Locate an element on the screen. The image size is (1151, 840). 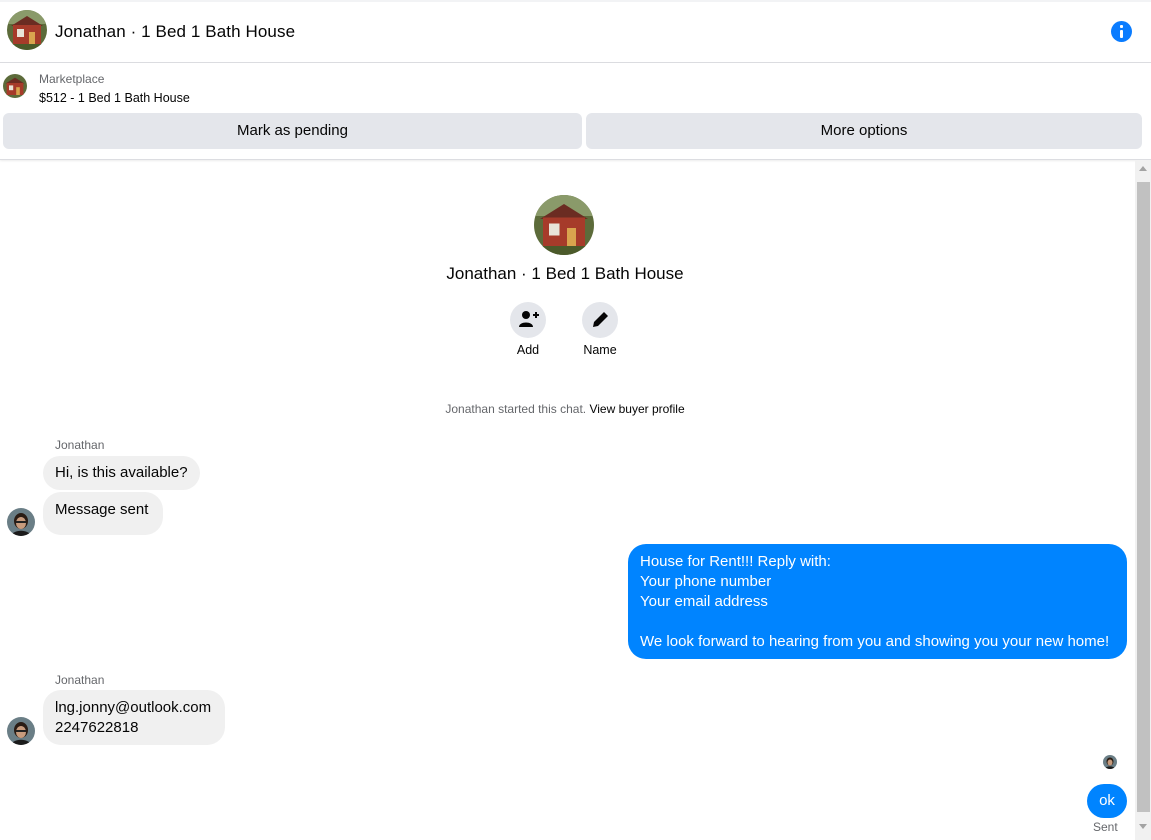
chat-start-text: Jonathan started this chat. is located at coordinates (516, 409).